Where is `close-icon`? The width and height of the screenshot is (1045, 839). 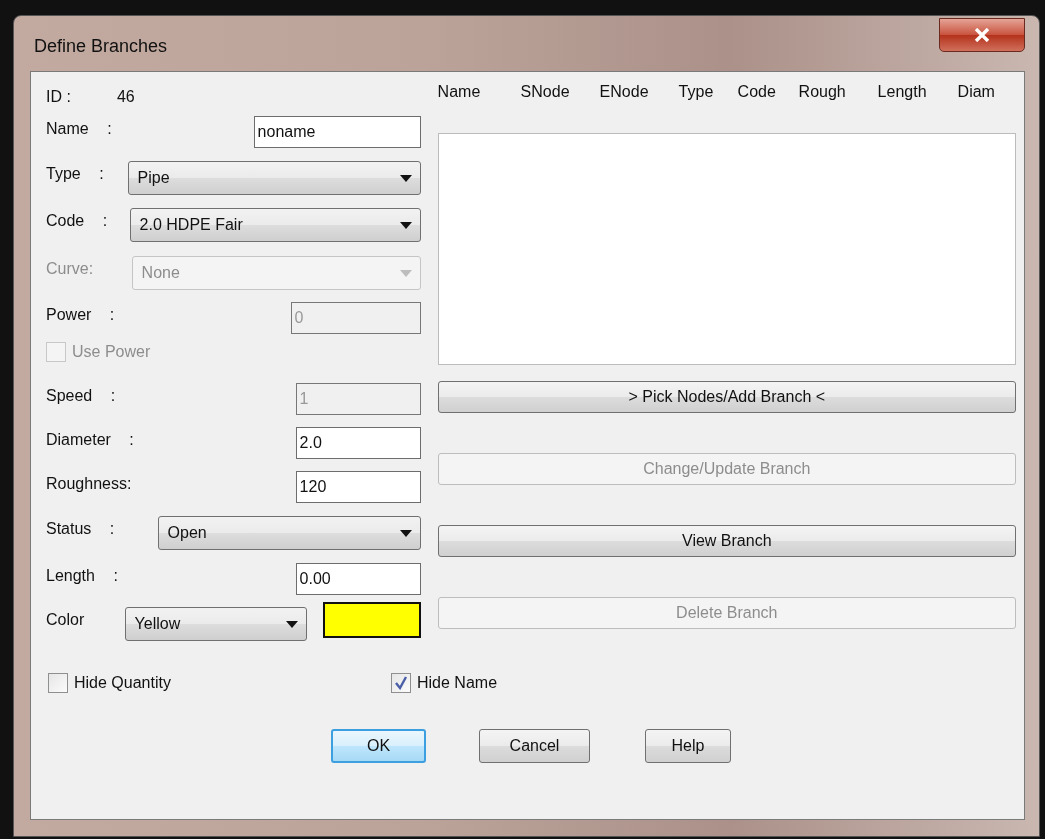
close-icon is located at coordinates (982, 35).